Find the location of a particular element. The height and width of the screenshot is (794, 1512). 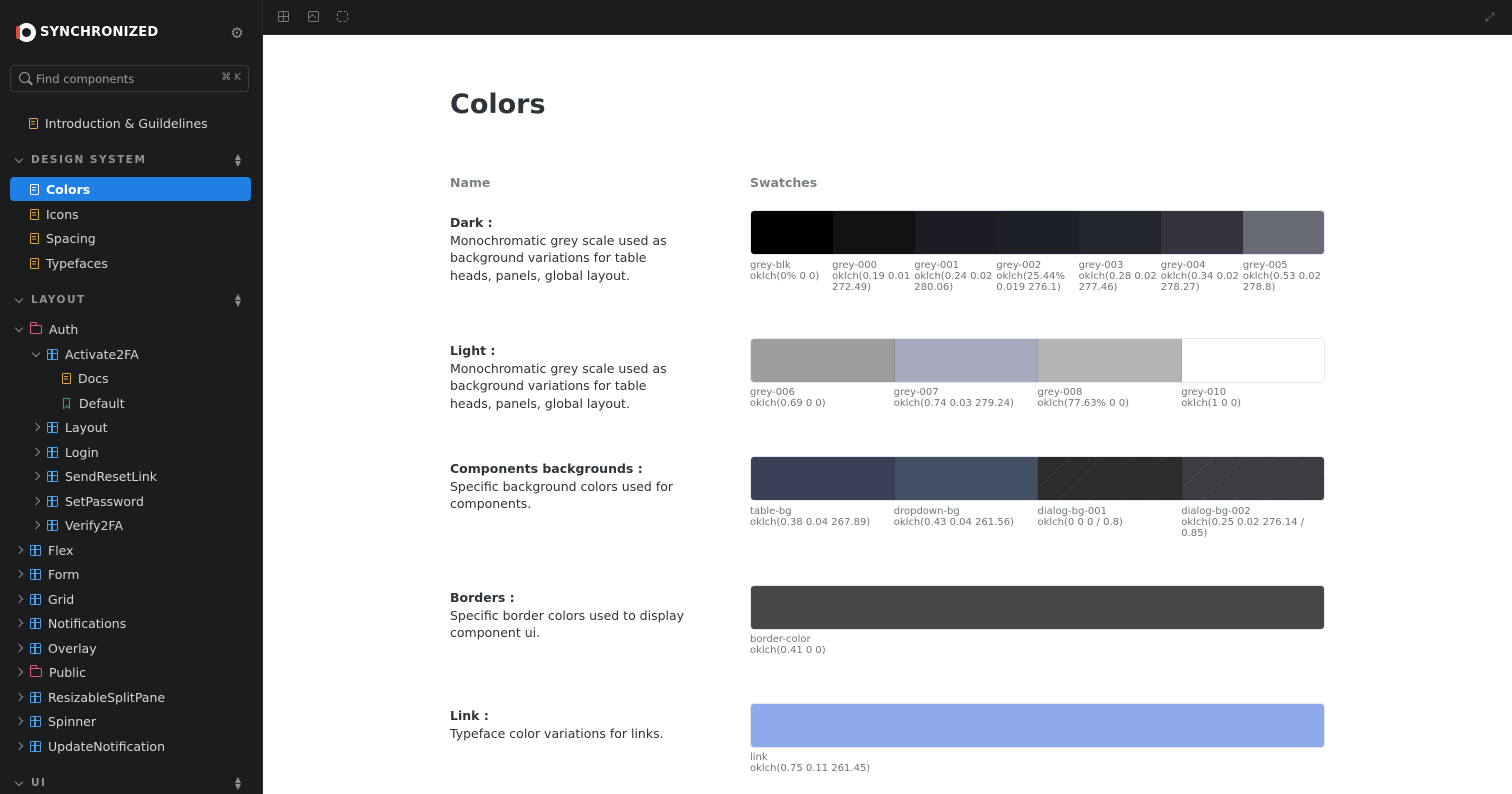

fullscreen-icon: ⤢ is located at coordinates (1491, 17).